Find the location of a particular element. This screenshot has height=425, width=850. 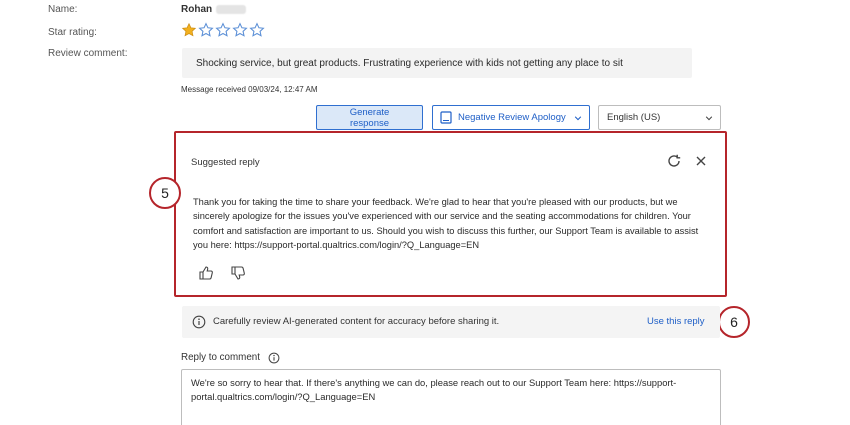

template-dropdown-label: Negative Review Apology is located at coordinates (512, 117).